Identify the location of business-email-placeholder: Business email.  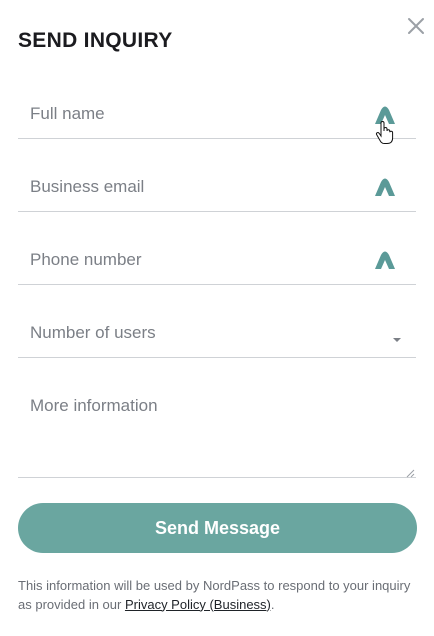
(87, 186).